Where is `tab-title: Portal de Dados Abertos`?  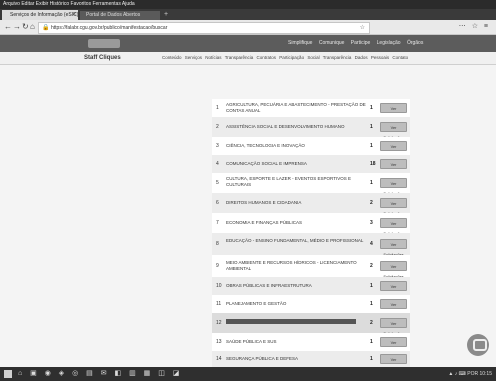 tab-title: Portal de Dados Abertos is located at coordinates (113, 15).